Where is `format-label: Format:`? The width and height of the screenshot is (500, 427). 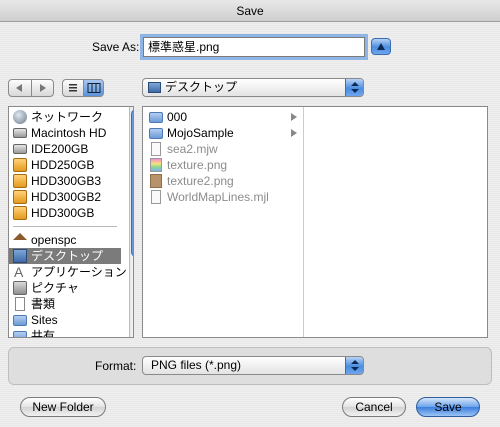
format-label: Format: is located at coordinates (116, 366).